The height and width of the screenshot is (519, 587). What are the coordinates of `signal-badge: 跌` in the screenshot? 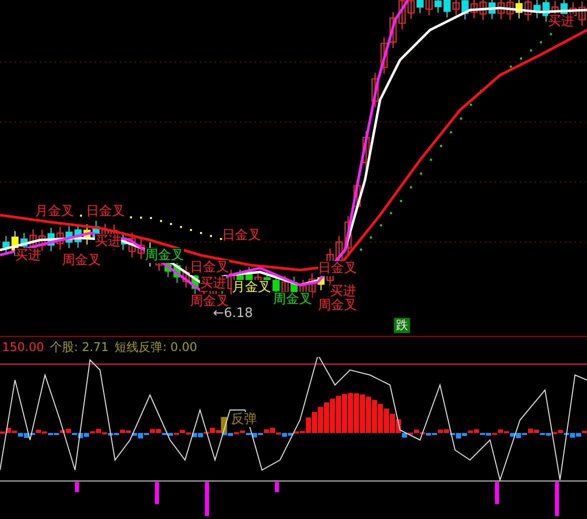 It's located at (402, 325).